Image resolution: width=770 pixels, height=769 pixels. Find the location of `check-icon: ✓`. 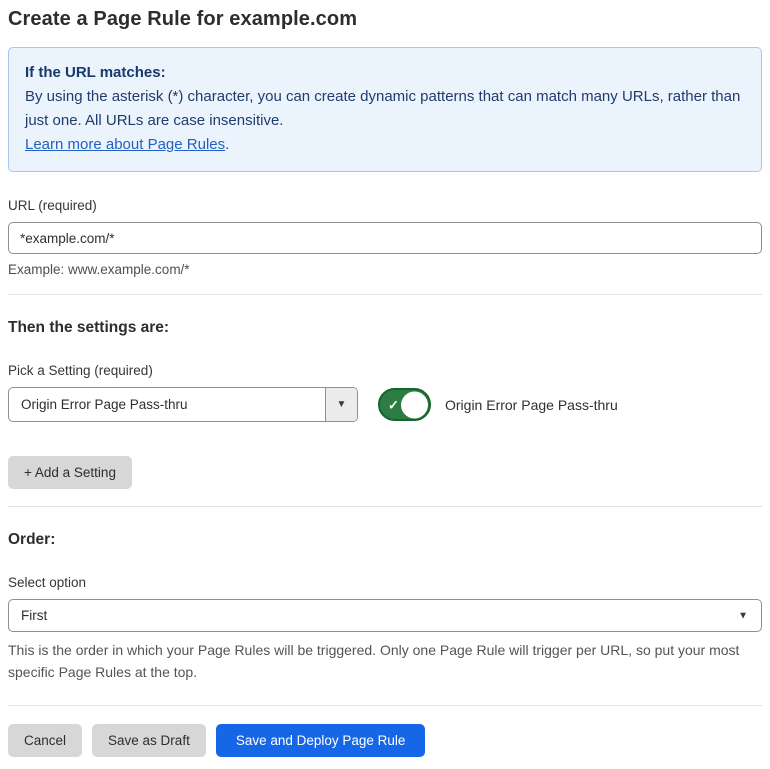

check-icon: ✓ is located at coordinates (393, 404).